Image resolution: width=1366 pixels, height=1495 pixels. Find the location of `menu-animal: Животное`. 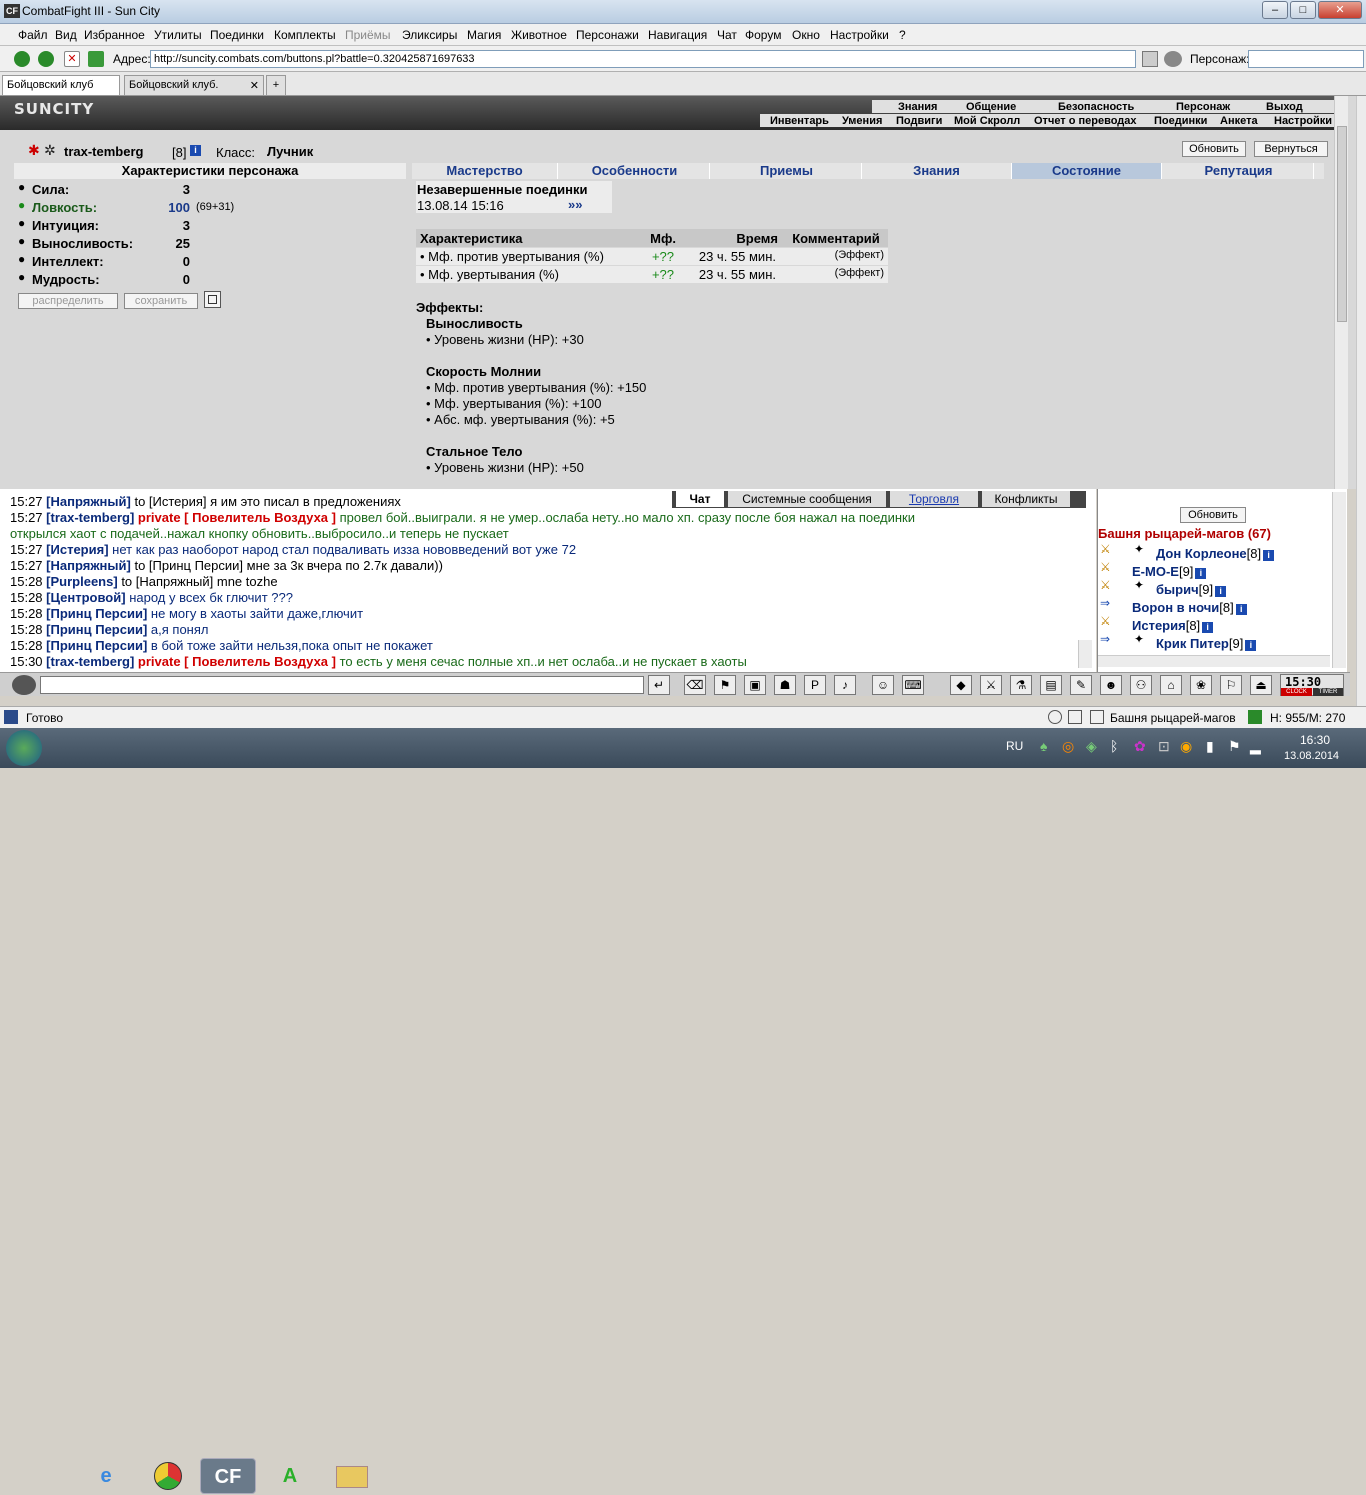

menu-animal: Животное is located at coordinates (539, 35).